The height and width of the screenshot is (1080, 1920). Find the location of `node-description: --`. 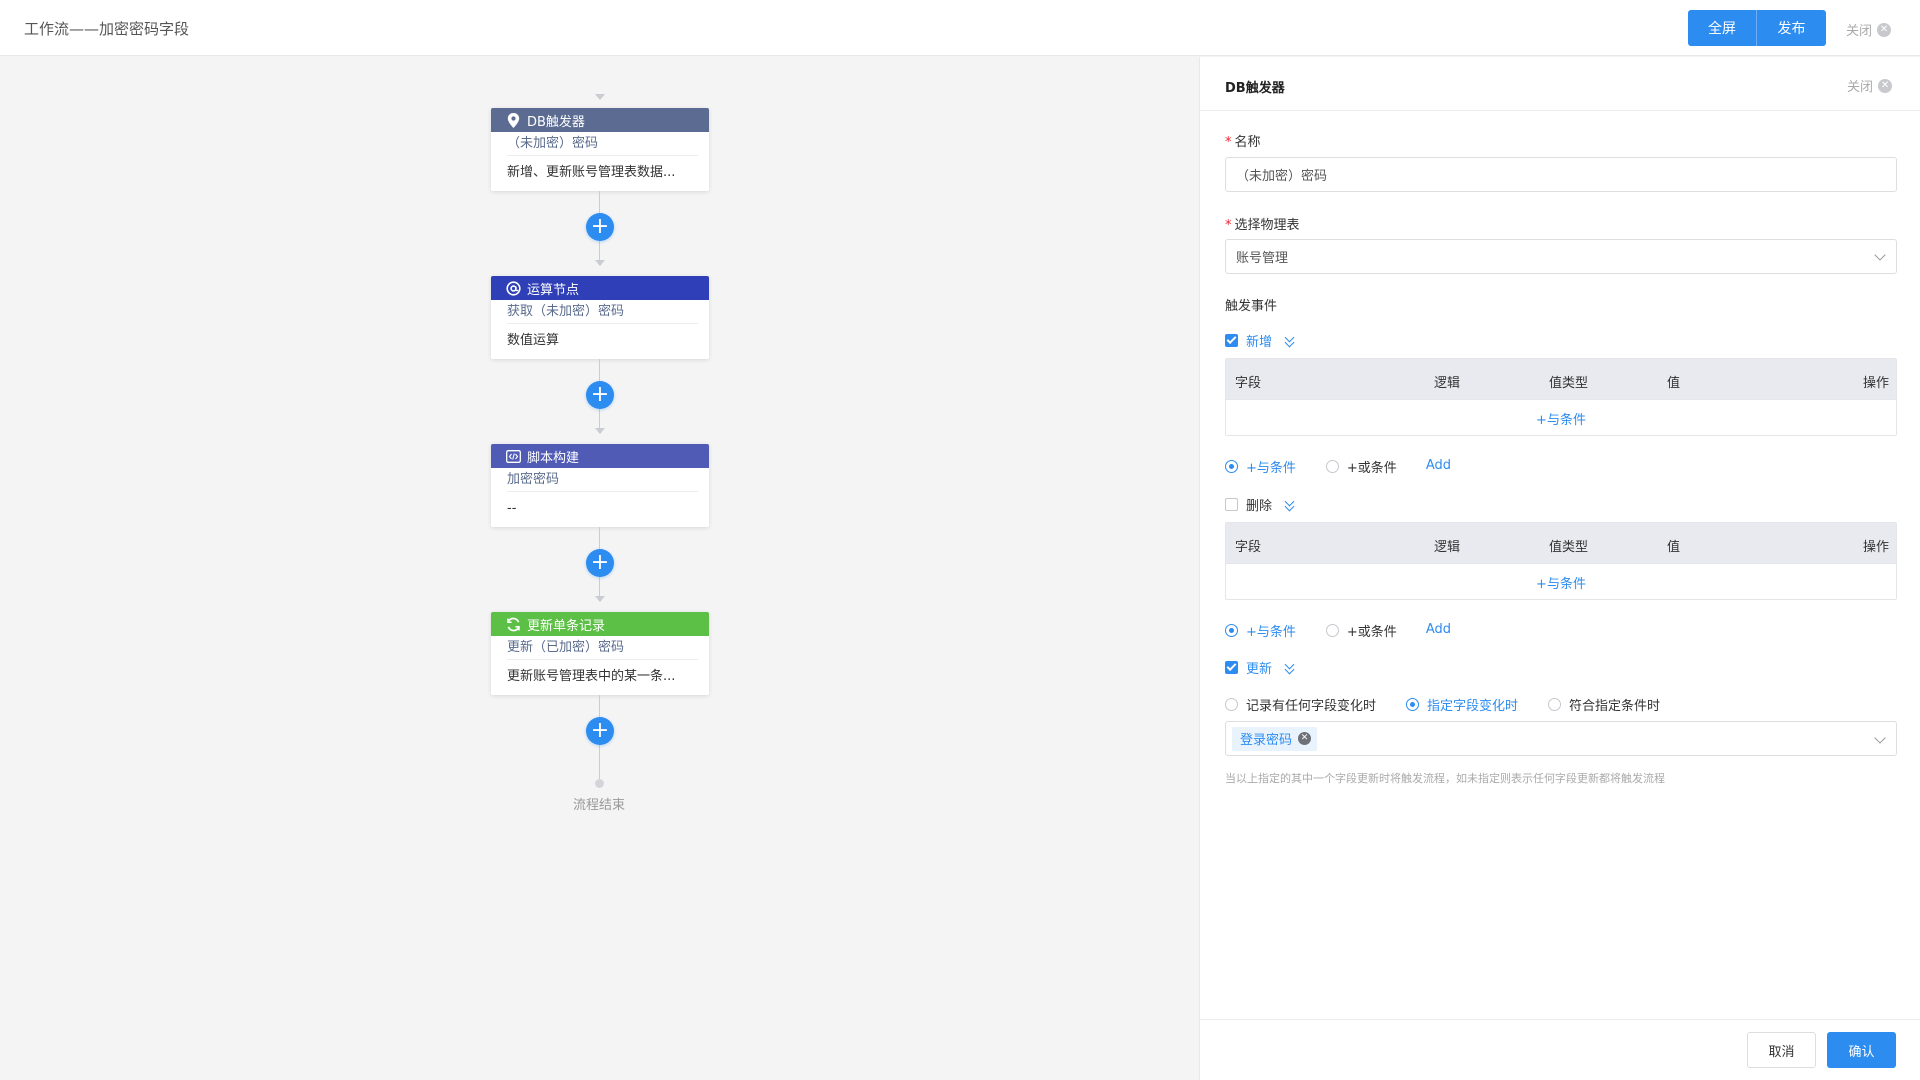

node-description: -- is located at coordinates (512, 508).